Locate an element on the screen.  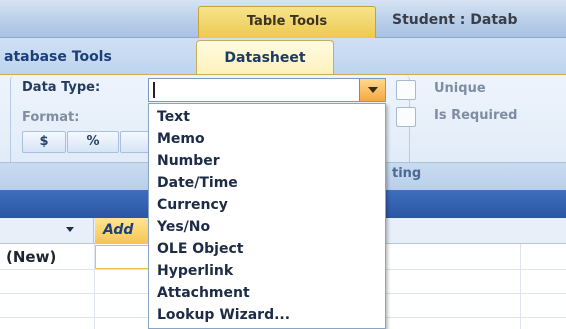
data-type-option-hyperlink: Hyperlink is located at coordinates (267, 271).